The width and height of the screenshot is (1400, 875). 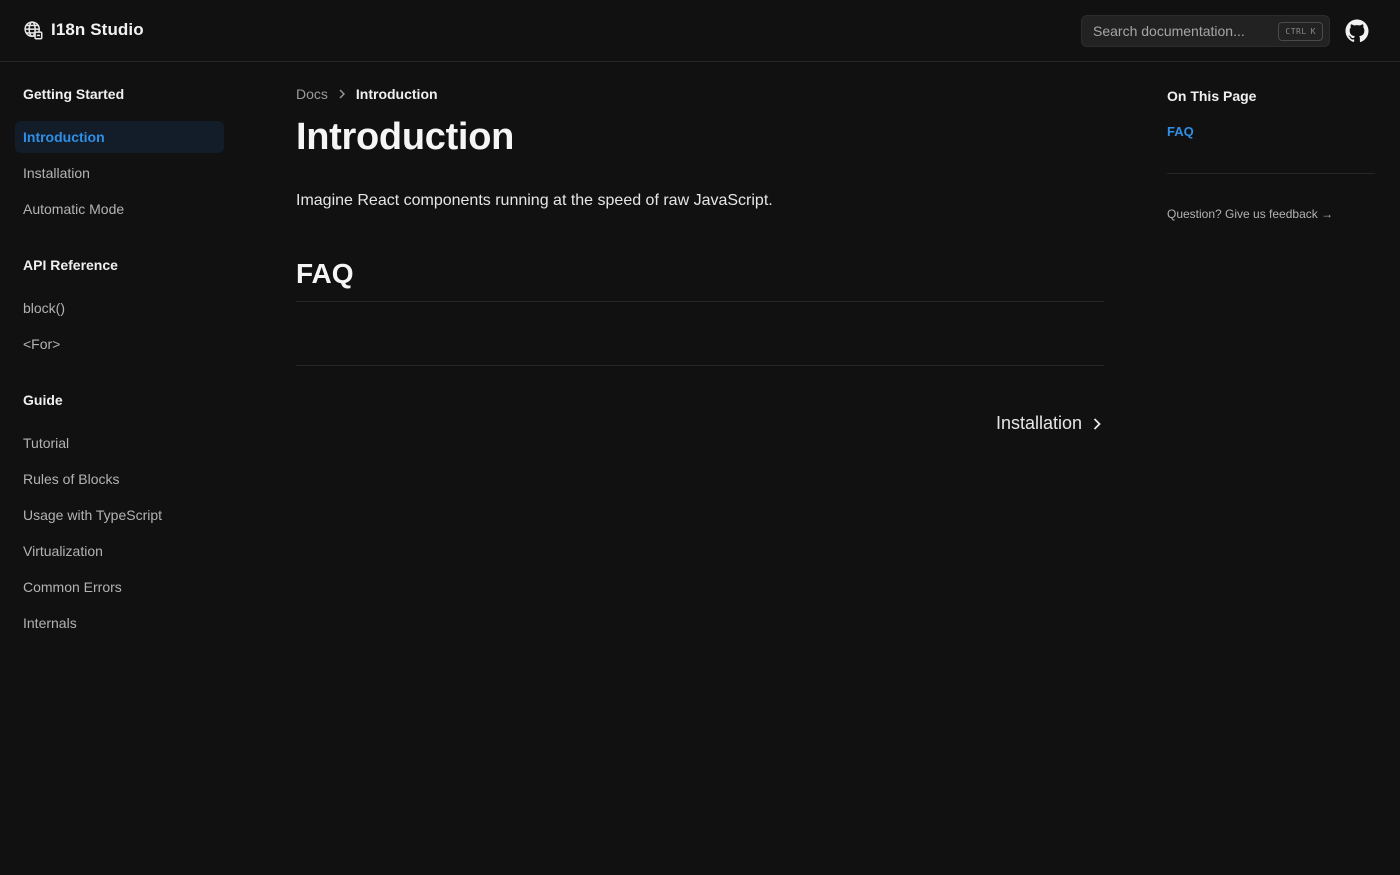 What do you see at coordinates (74, 94) in the screenshot?
I see `sidebar-heading-getting-started: Getting Started` at bounding box center [74, 94].